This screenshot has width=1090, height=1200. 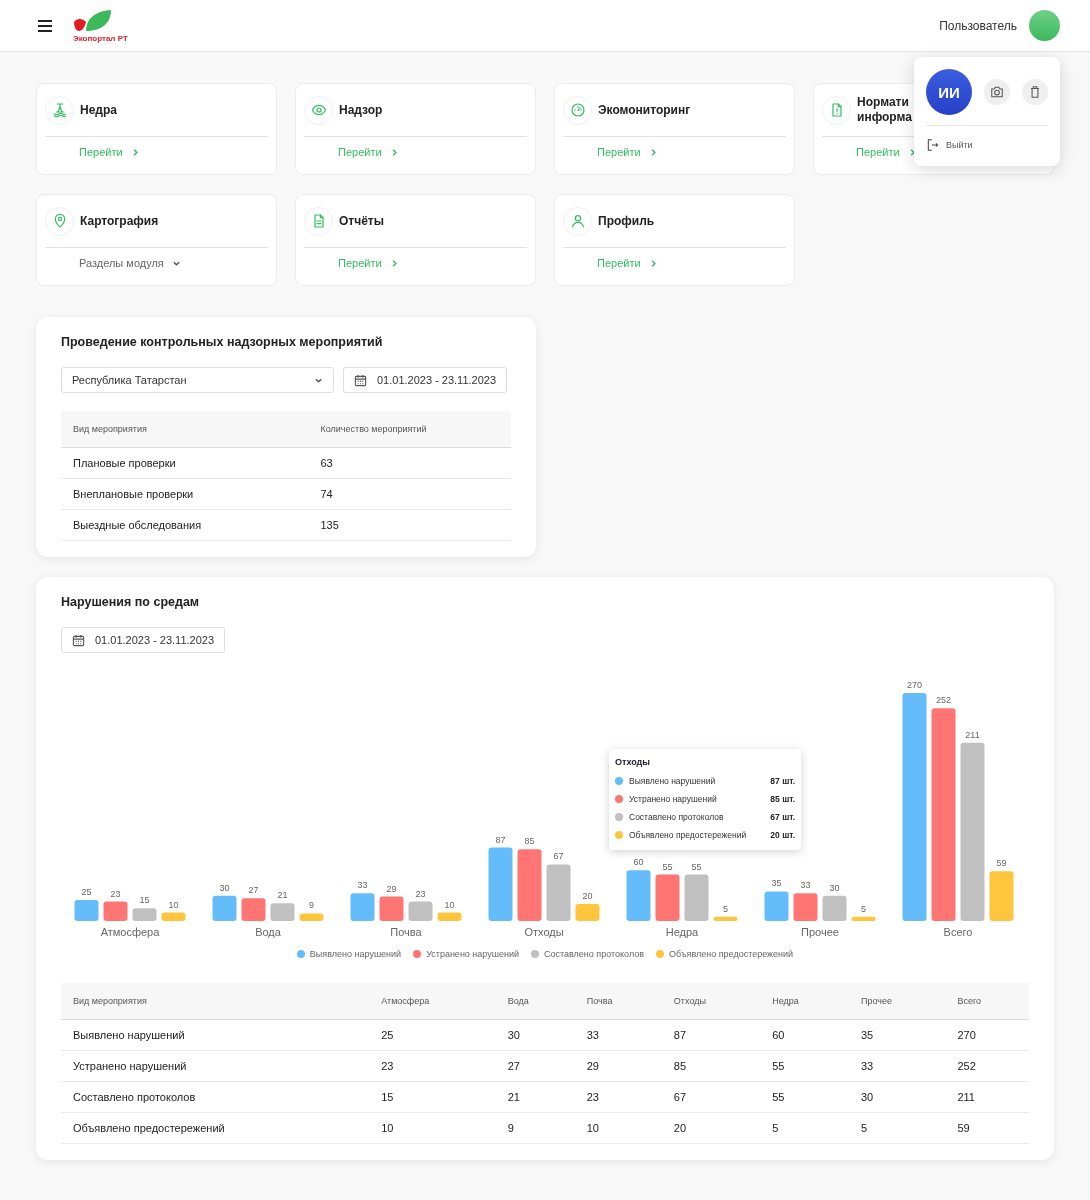 What do you see at coordinates (409, 525) in the screenshot?
I see `table-cell: 135` at bounding box center [409, 525].